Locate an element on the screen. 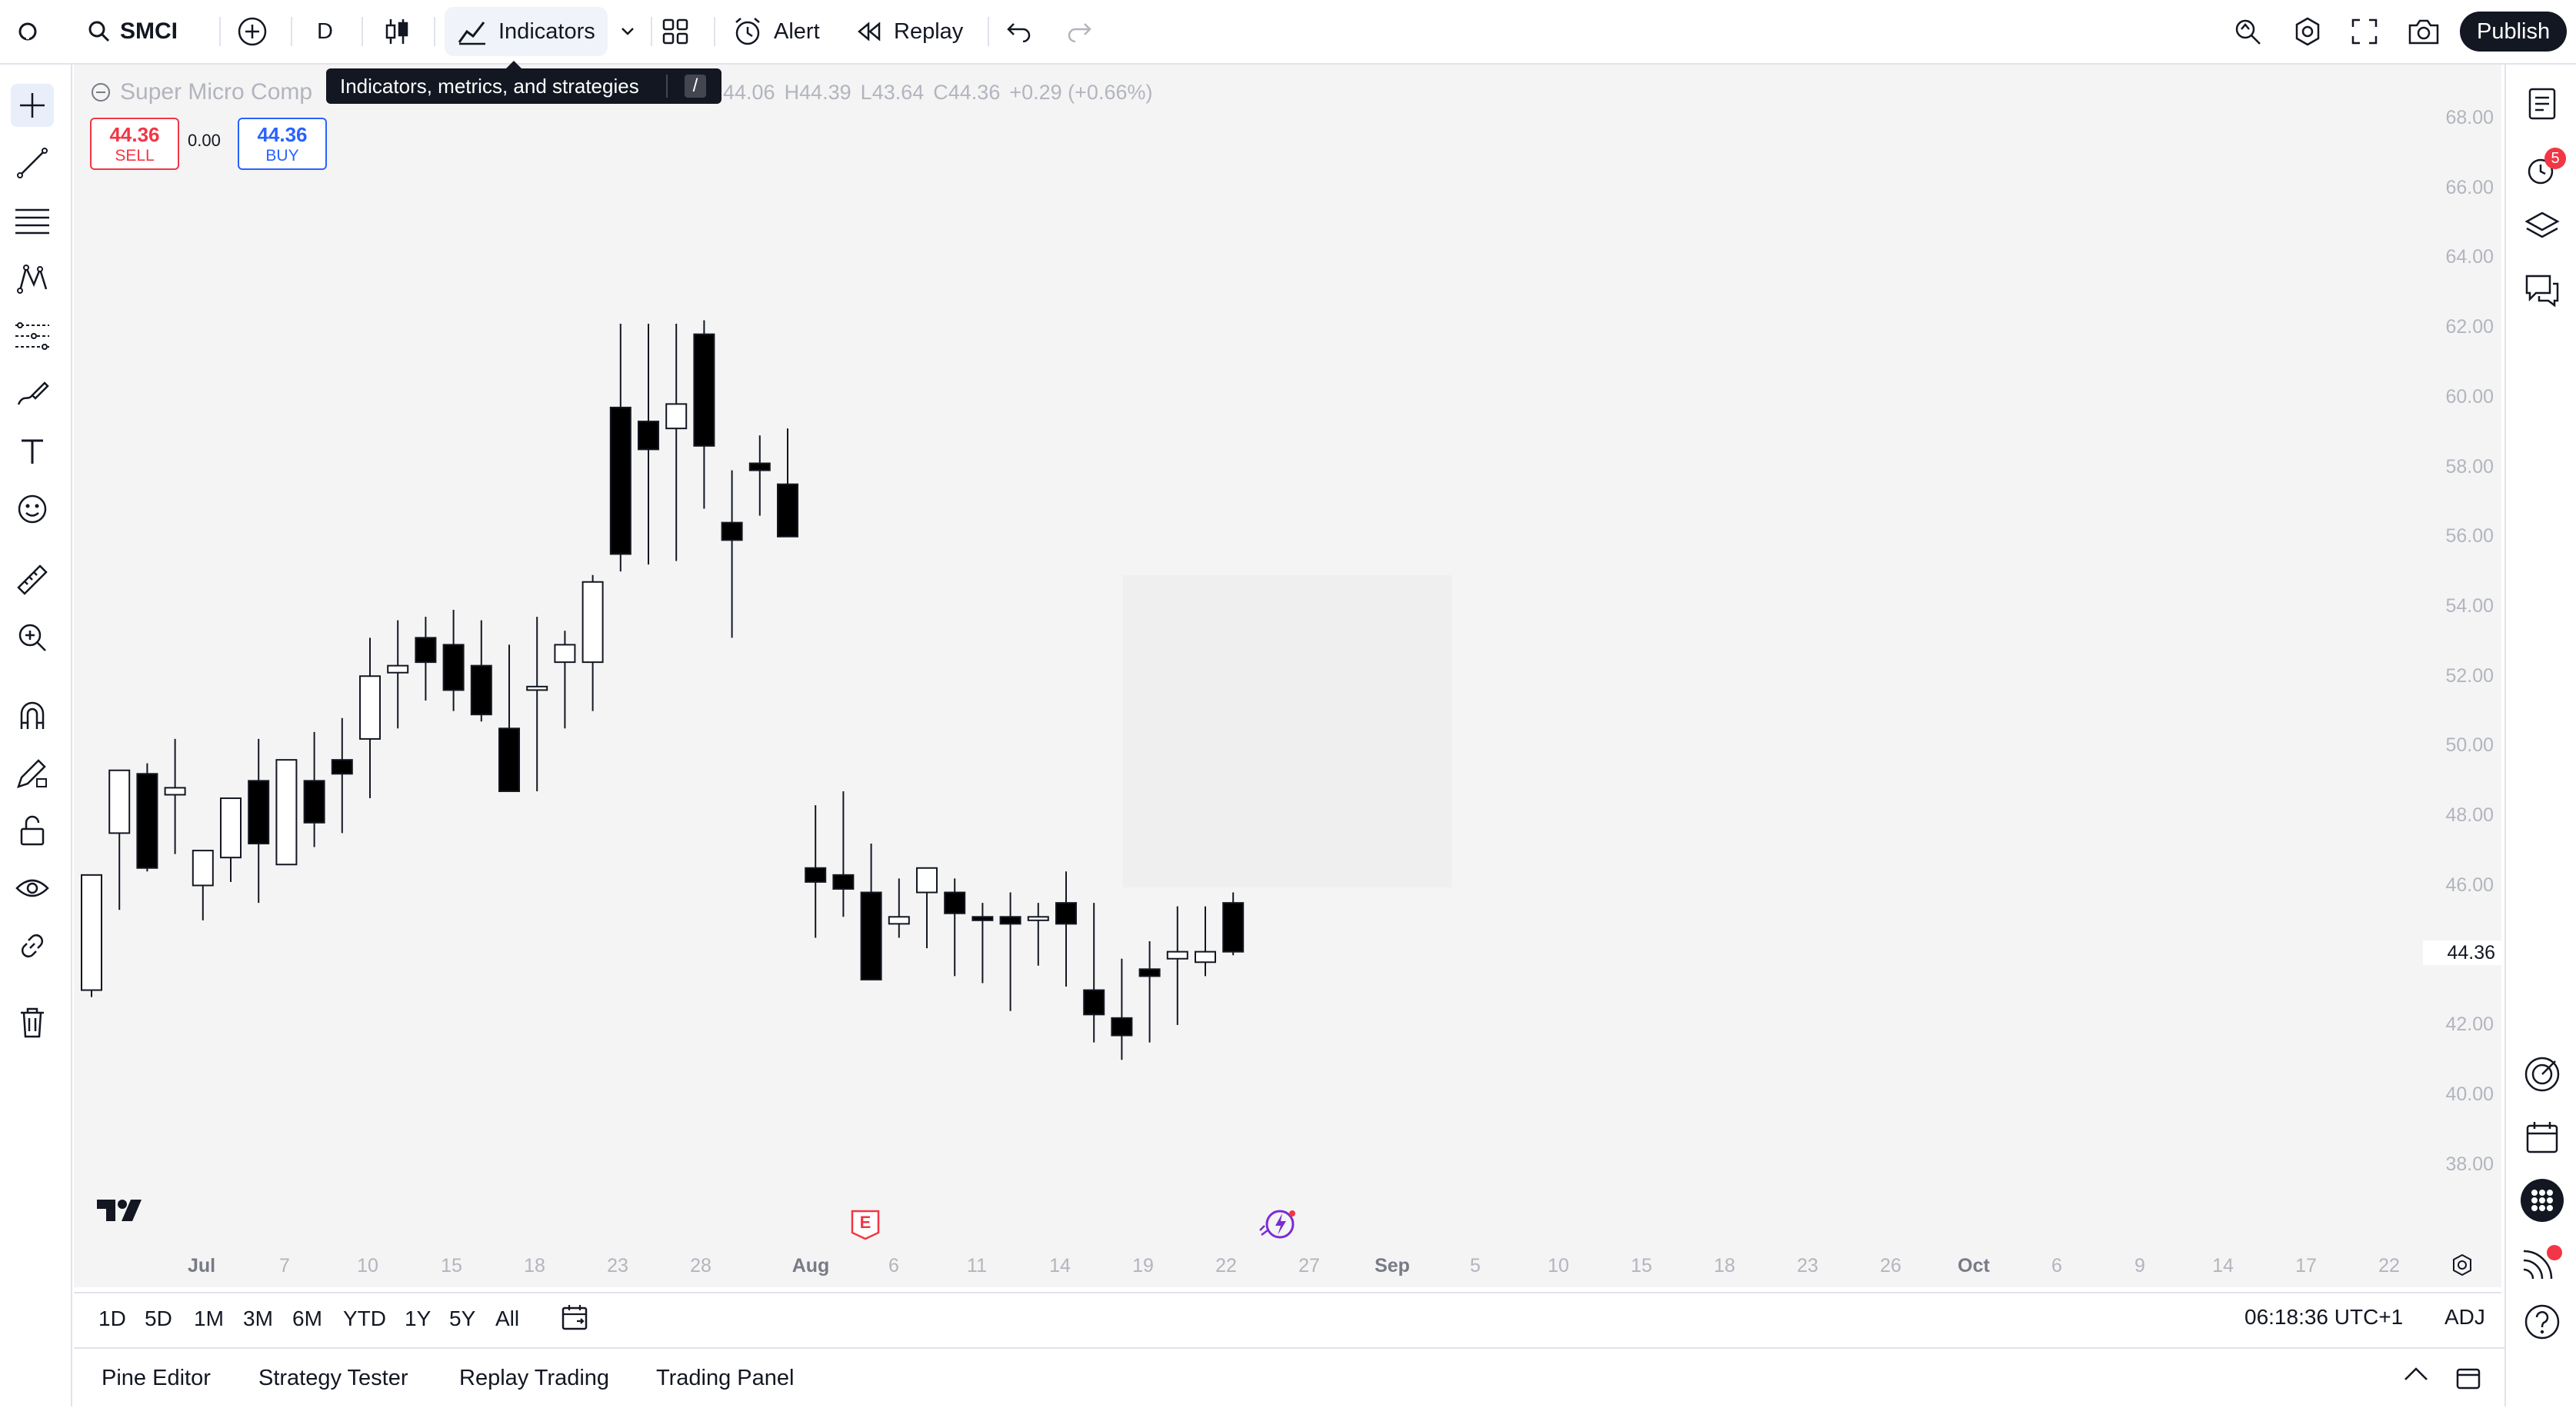 Image resolution: width=2576 pixels, height=1408 pixels. panel-tab-replay-trading: Replay Trading is located at coordinates (534, 1378).